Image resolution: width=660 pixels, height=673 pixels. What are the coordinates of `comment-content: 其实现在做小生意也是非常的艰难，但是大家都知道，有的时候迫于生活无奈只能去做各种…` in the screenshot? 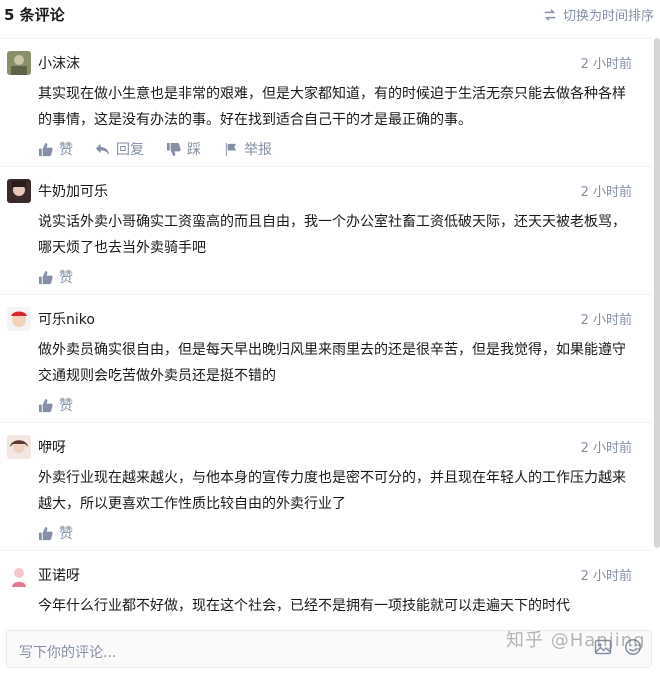 It's located at (332, 107).